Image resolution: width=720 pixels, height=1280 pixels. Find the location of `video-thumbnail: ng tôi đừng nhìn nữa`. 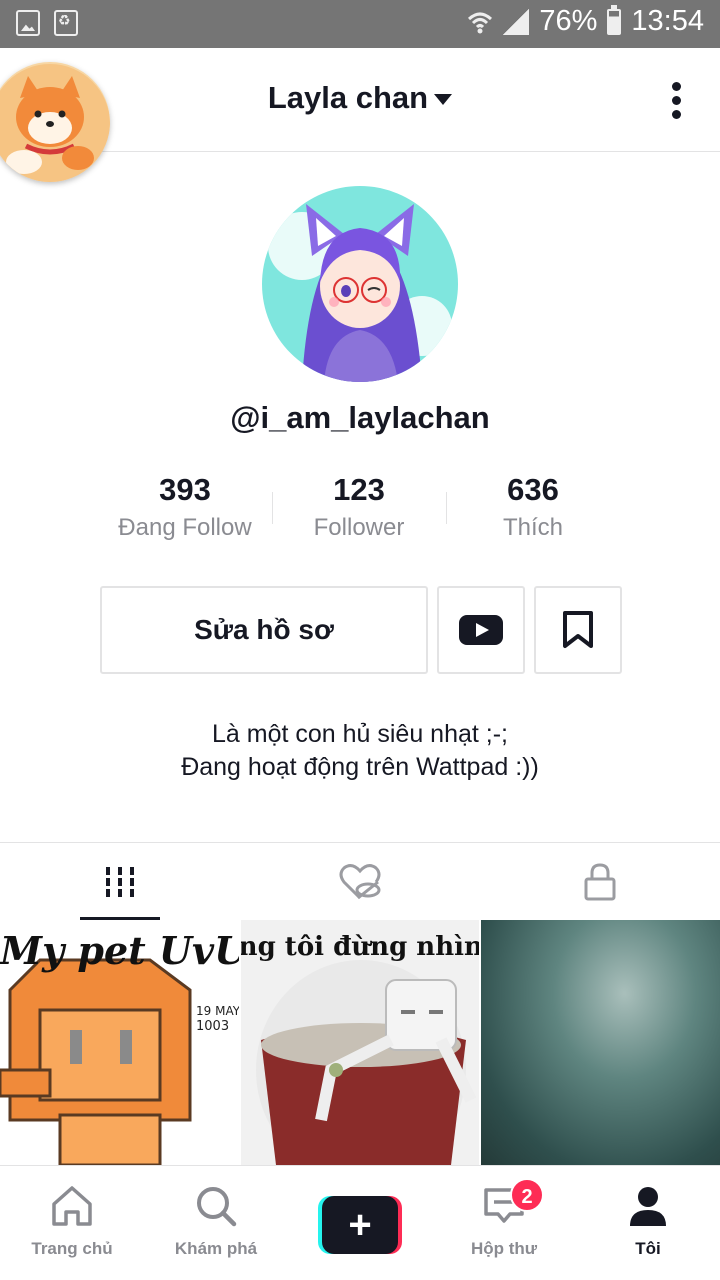

video-thumbnail: ng tôi đừng nhìn nữa is located at coordinates (360, 1042).